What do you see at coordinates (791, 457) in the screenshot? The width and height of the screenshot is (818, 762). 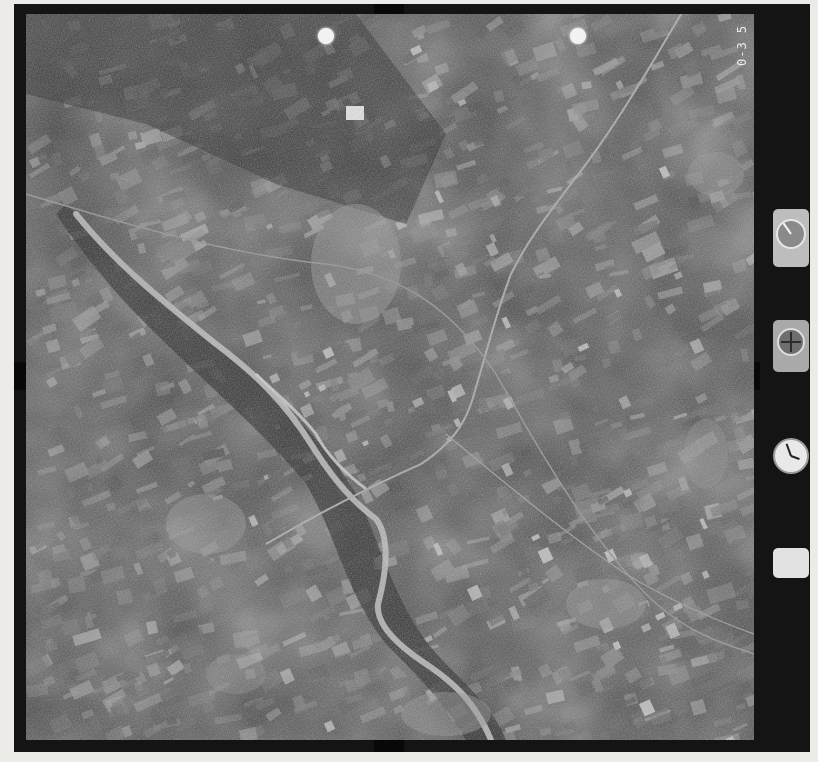 I see `clock-icon` at bounding box center [791, 457].